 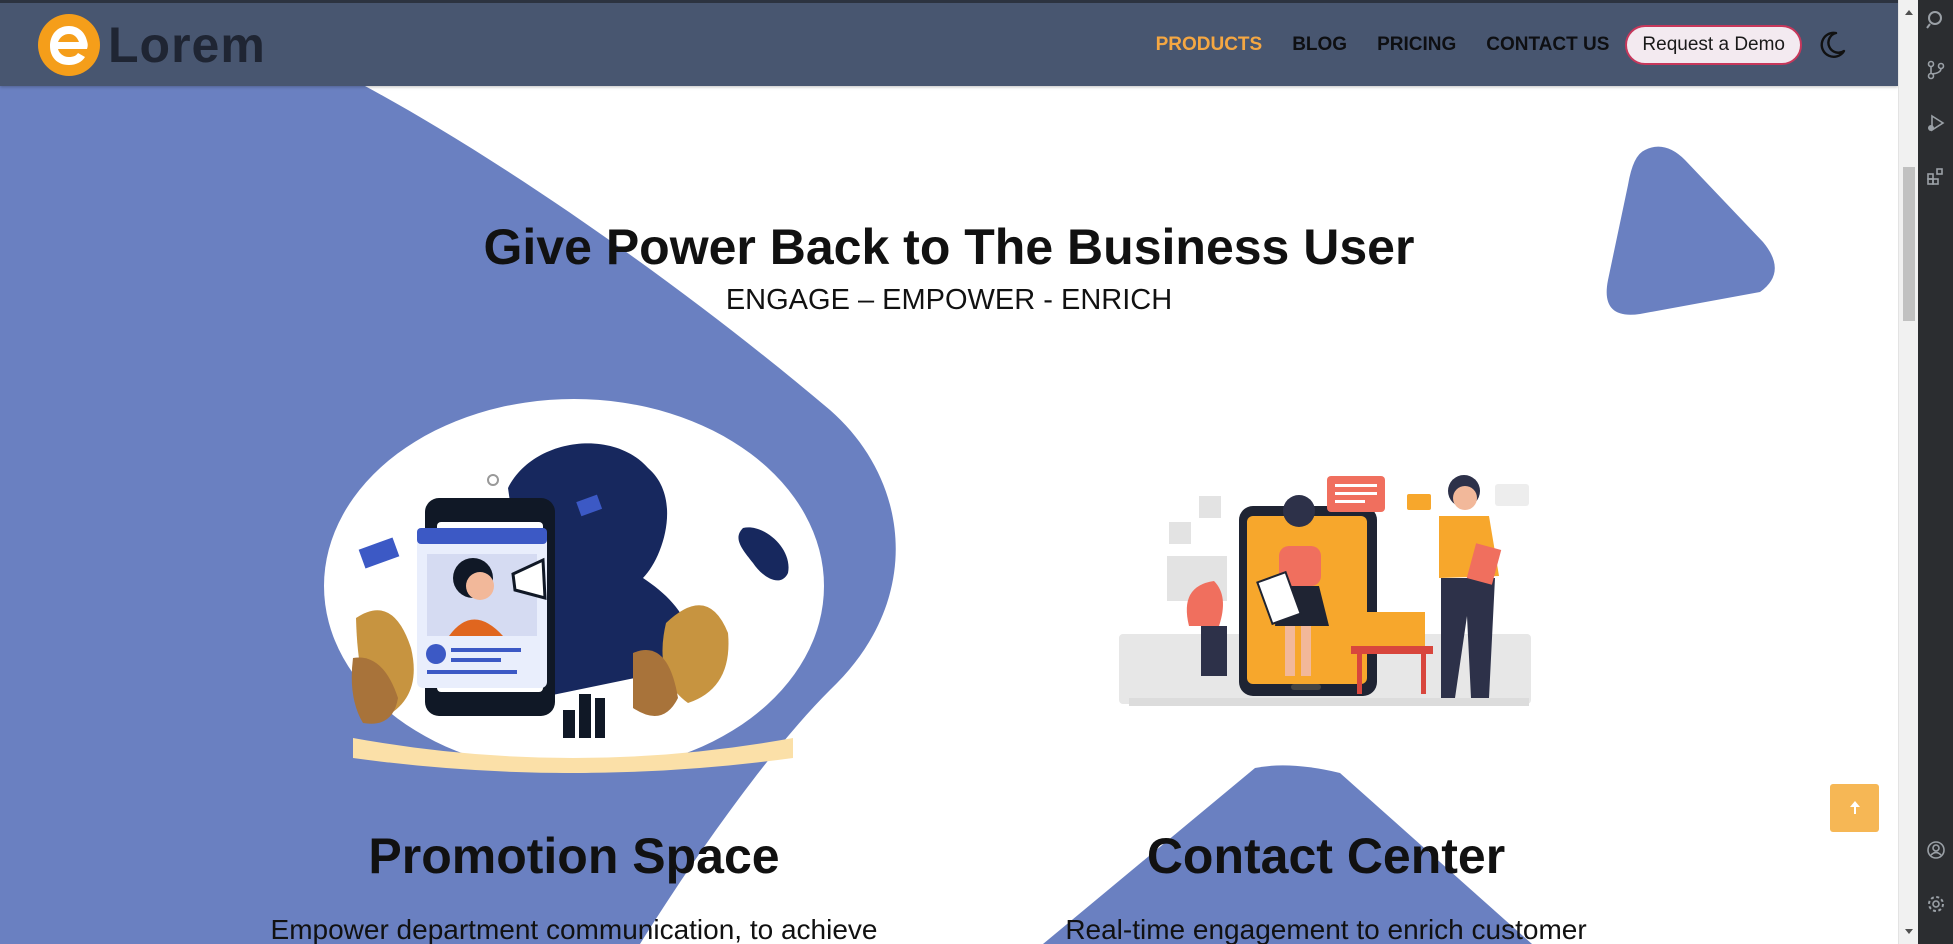 What do you see at coordinates (1936, 123) in the screenshot?
I see `run-debug-icon` at bounding box center [1936, 123].